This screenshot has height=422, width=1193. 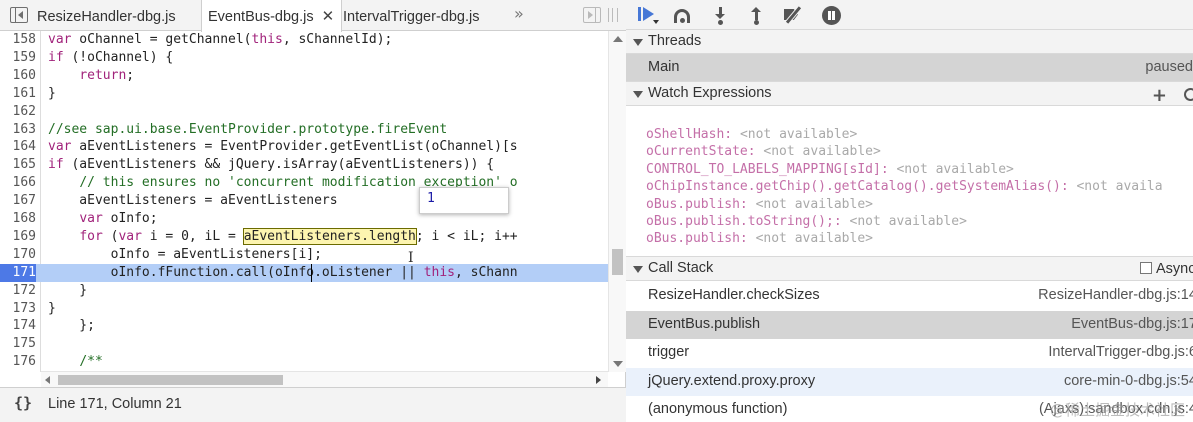 What do you see at coordinates (18, 272) in the screenshot?
I see `line-number: 171` at bounding box center [18, 272].